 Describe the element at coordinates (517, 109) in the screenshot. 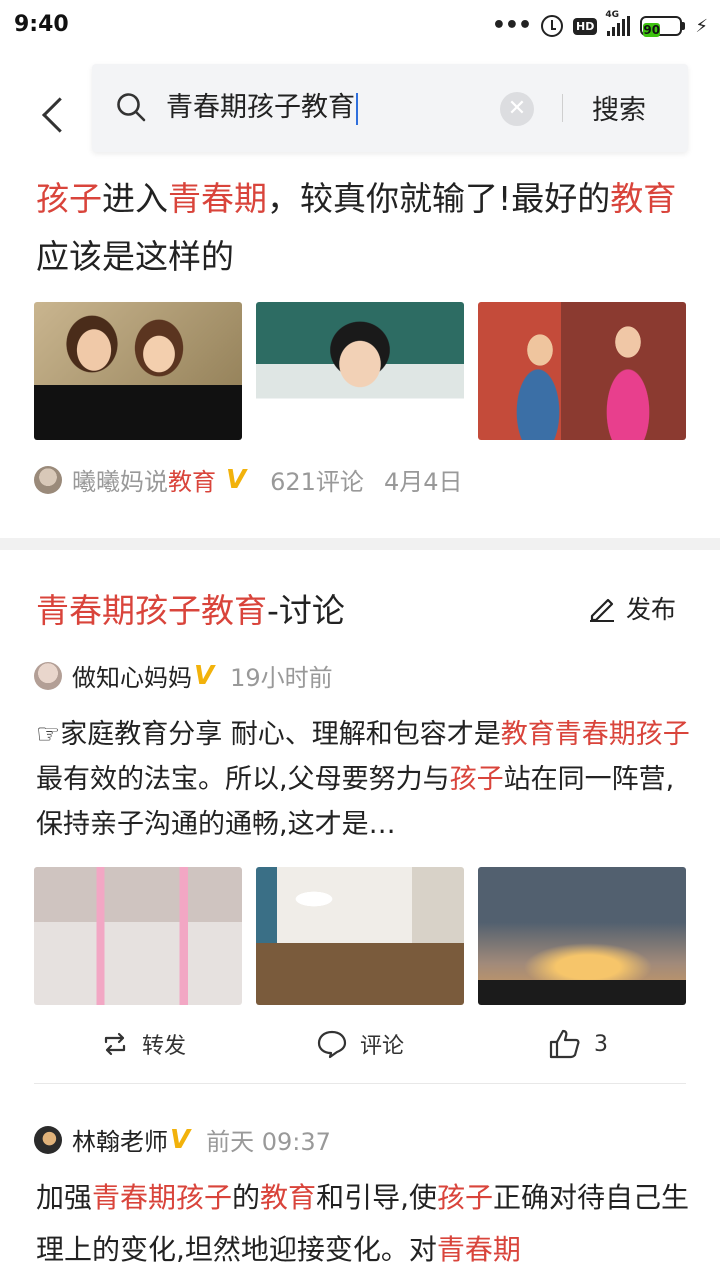

I see `clear-search-button: ✕` at that location.